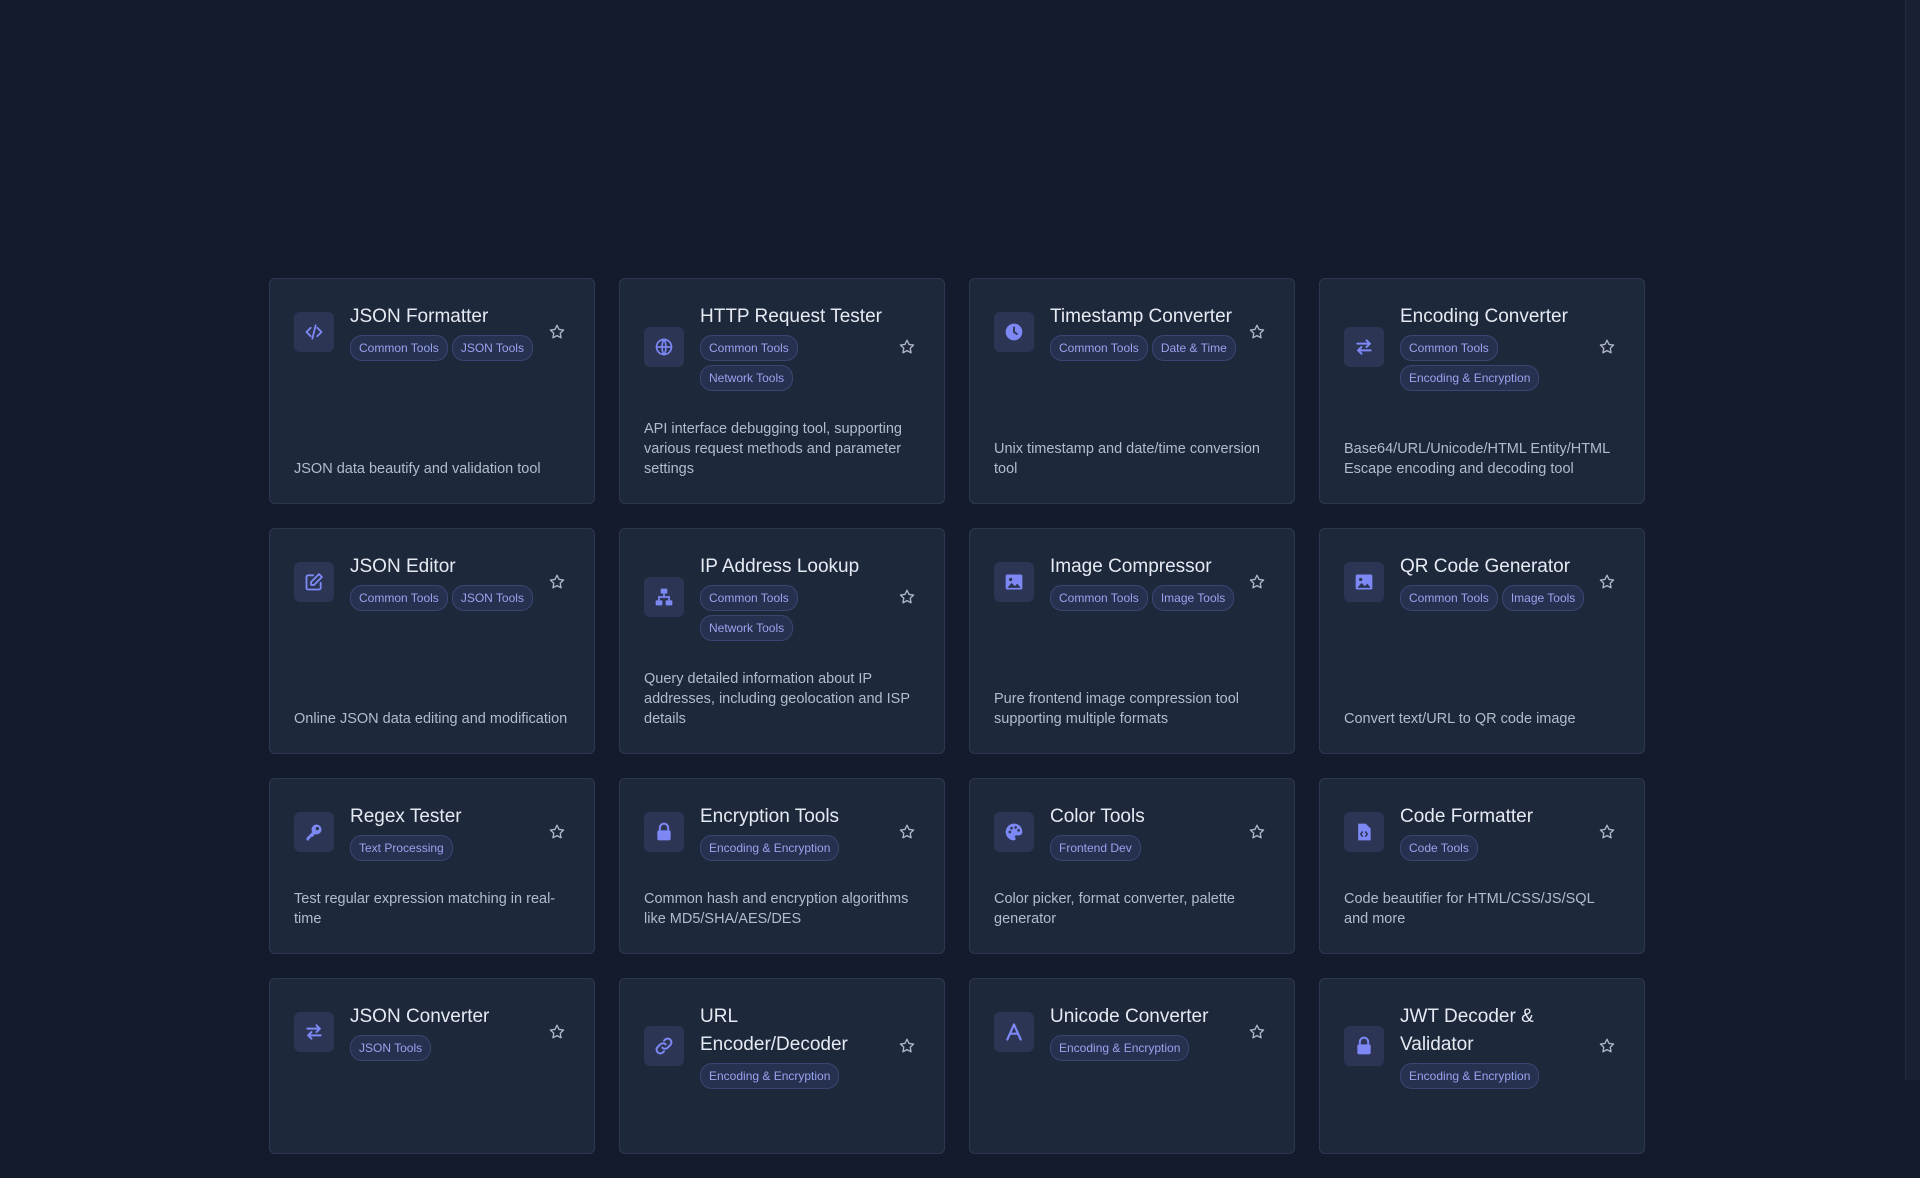  Describe the element at coordinates (1493, 848) in the screenshot. I see `tool-tags: Code Tools` at that location.